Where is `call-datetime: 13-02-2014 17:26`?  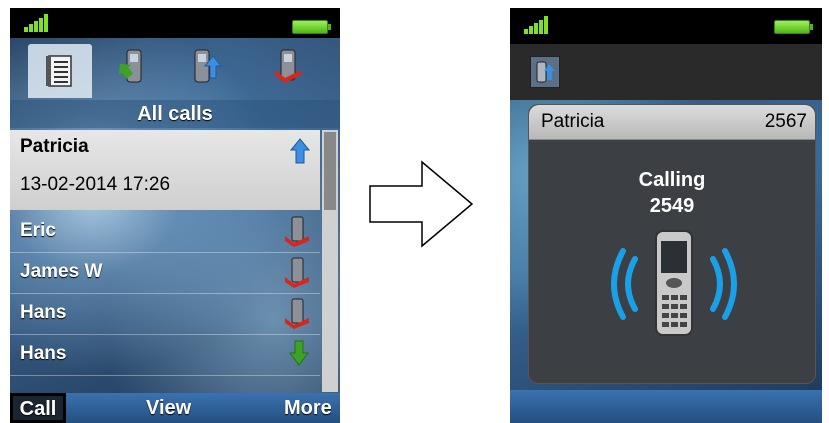 call-datetime: 13-02-2014 17:26 is located at coordinates (95, 184).